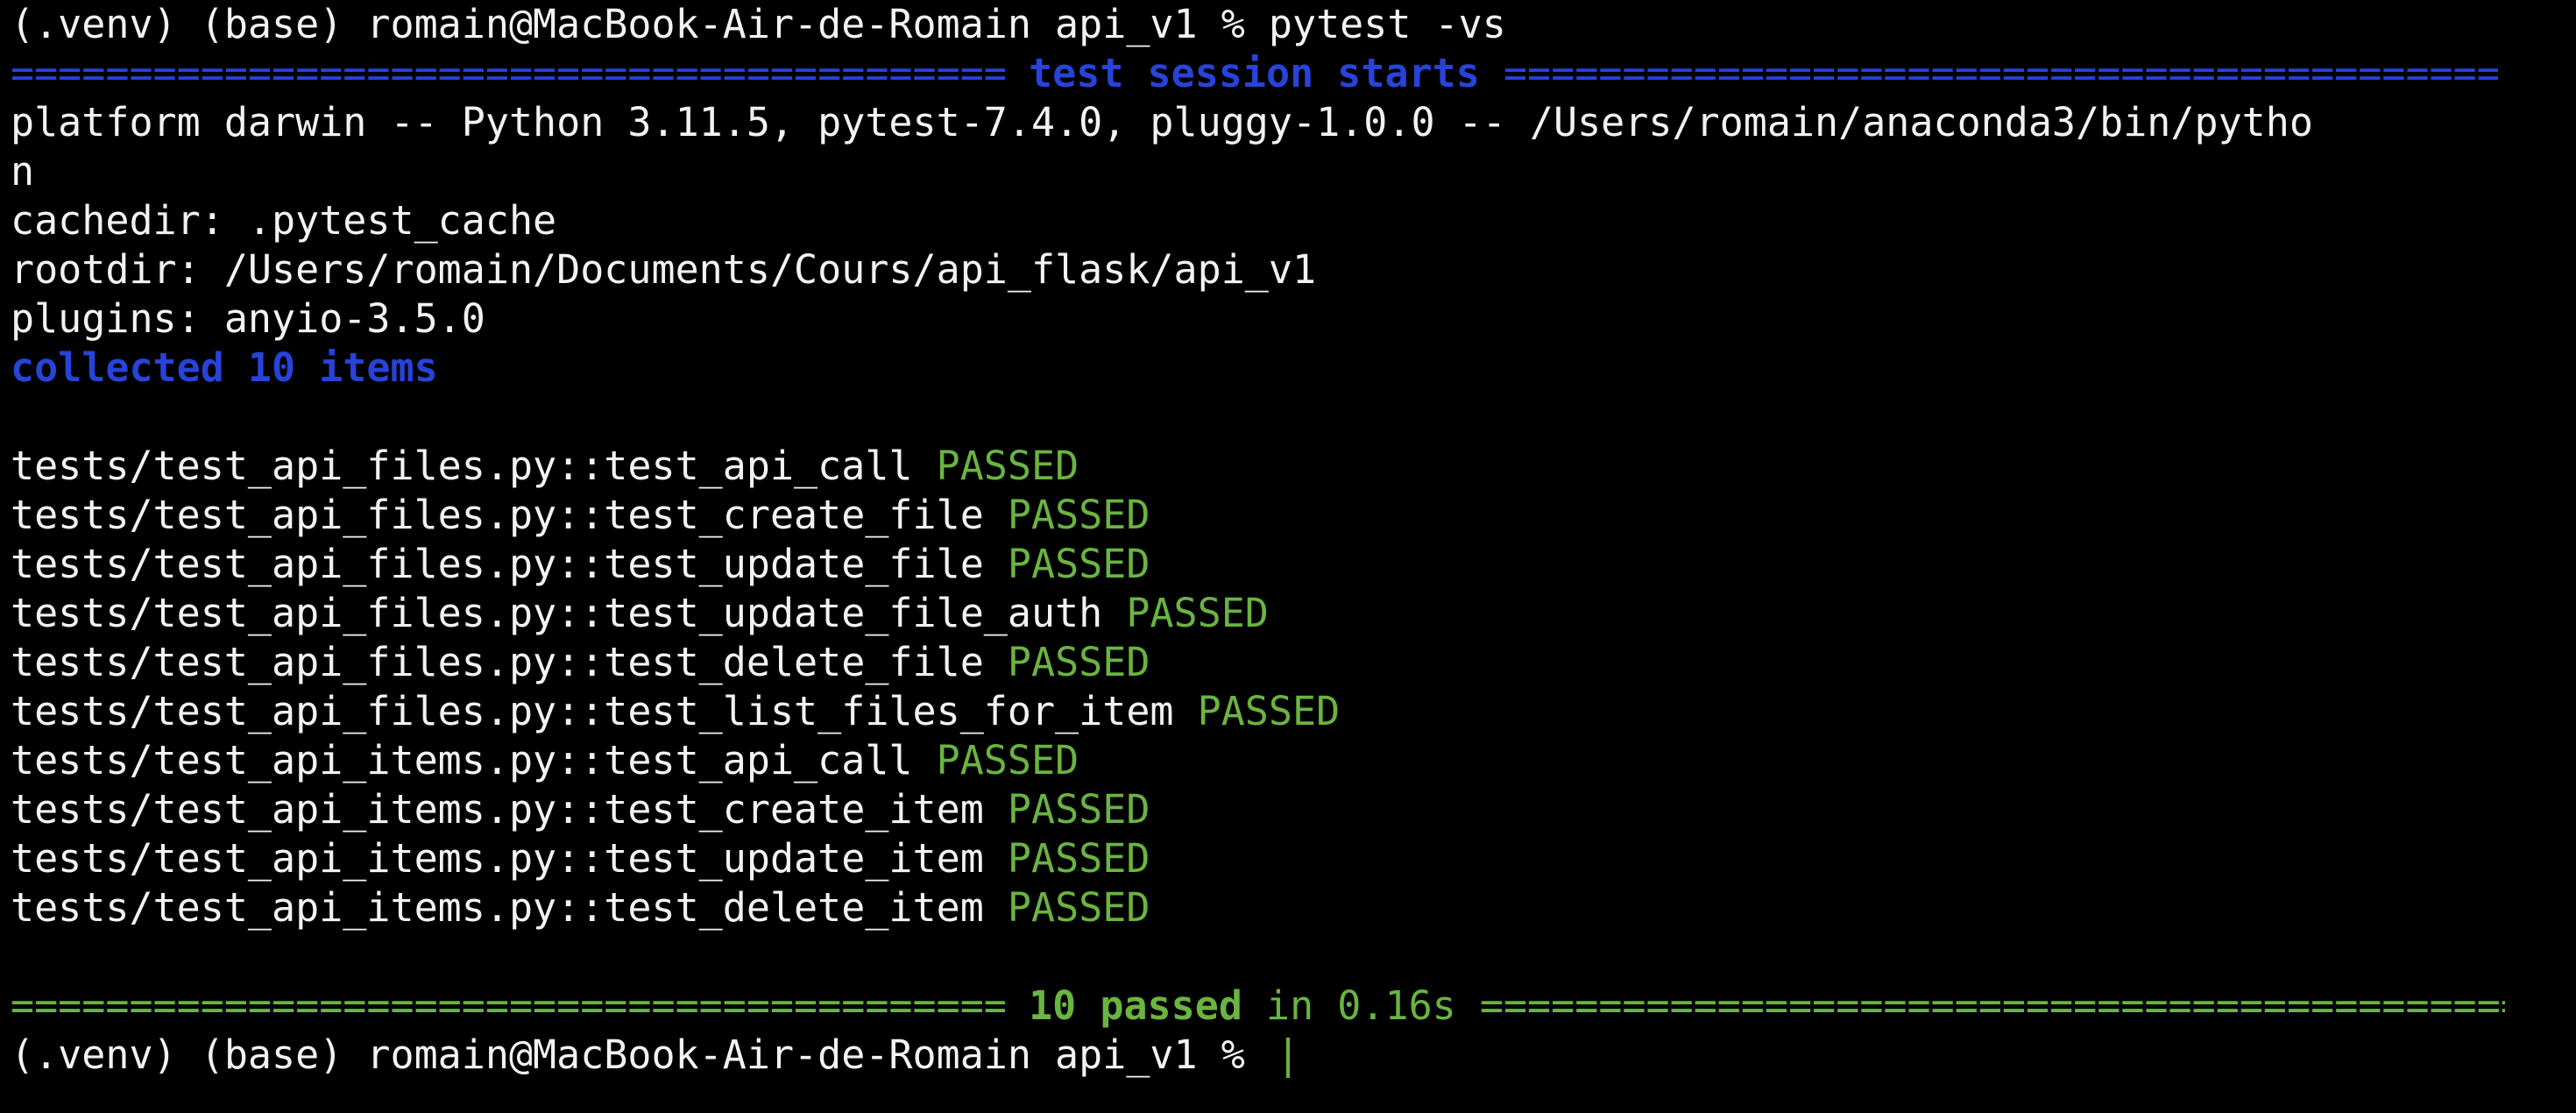 The width and height of the screenshot is (2576, 1113). Describe the element at coordinates (462, 466) in the screenshot. I see `test-name: tests/test_api_files.py::test_api_call` at that location.